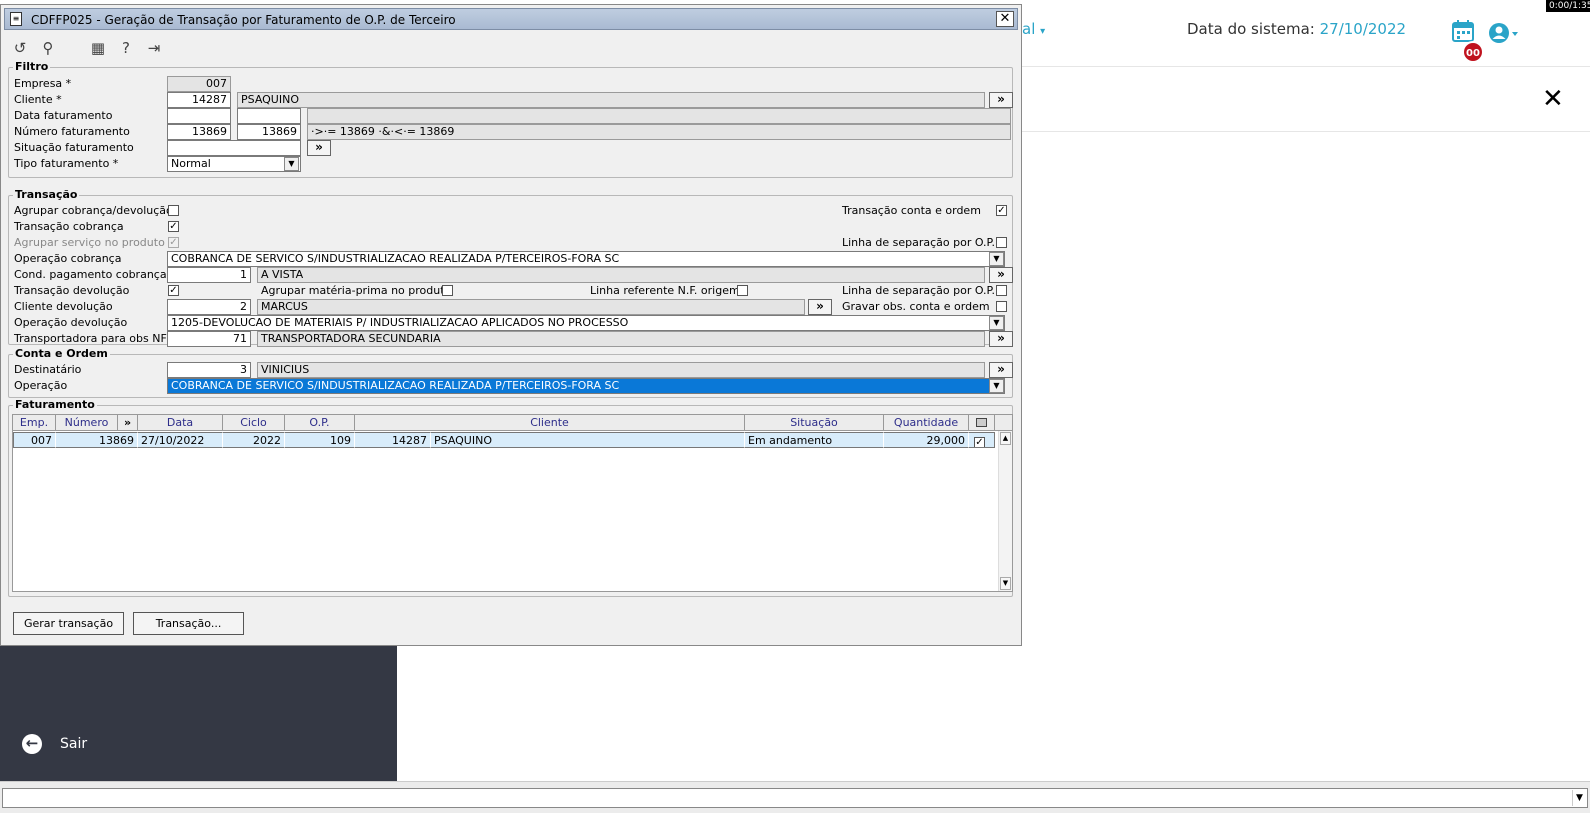  I want to click on trans-cob-label: Transação cobrança, so click(69, 226).